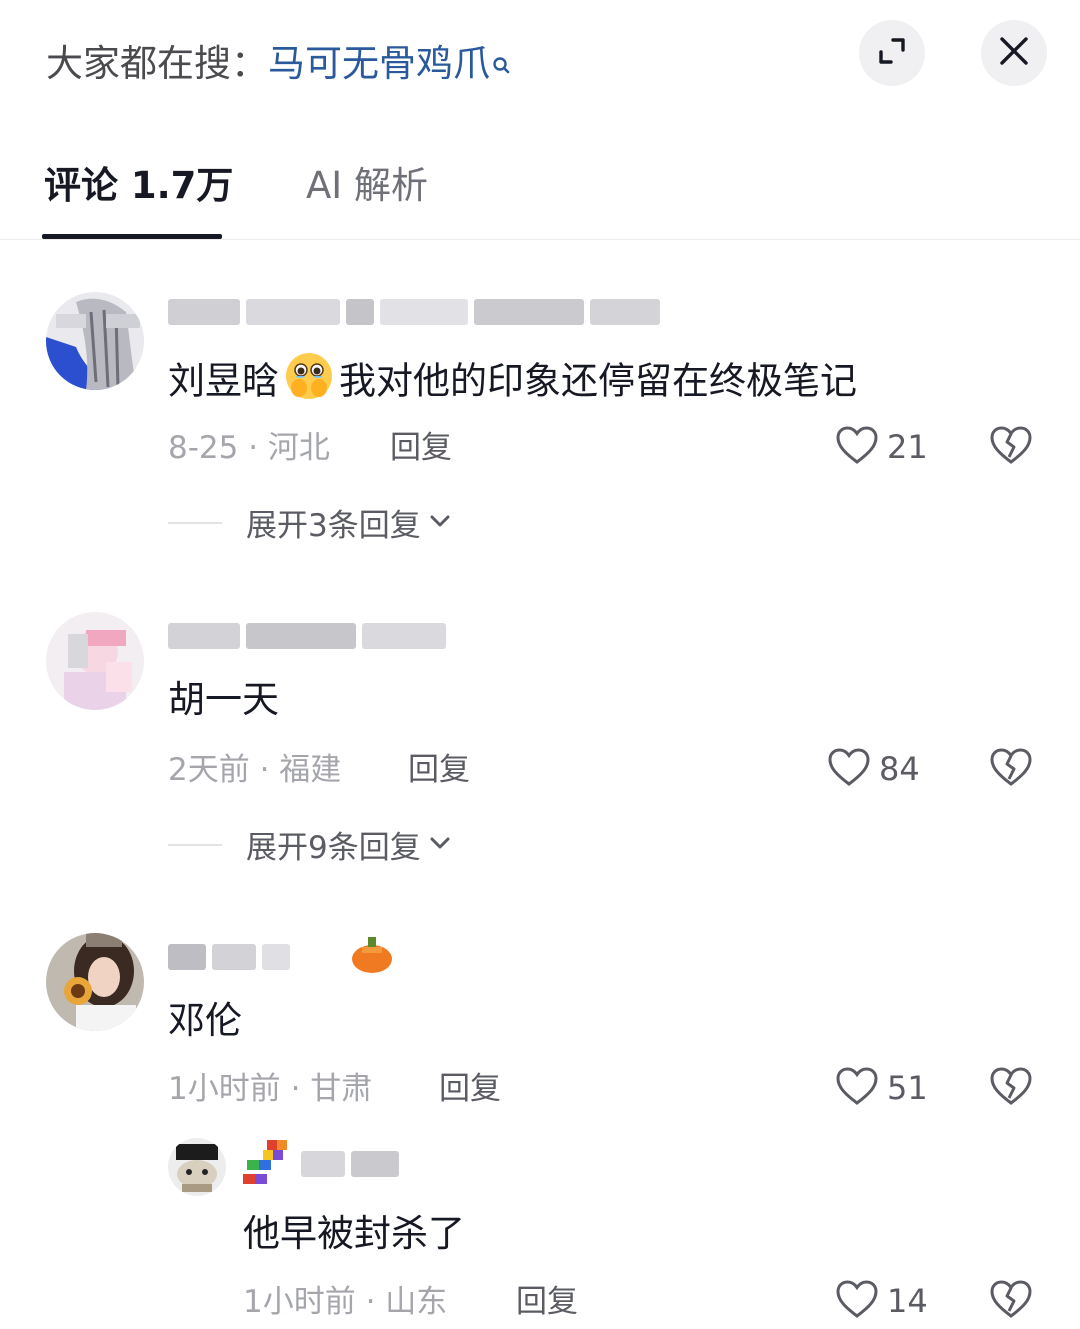 This screenshot has width=1080, height=1329. What do you see at coordinates (333, 526) in the screenshot?
I see `expand-replies-label: 展开3条回复` at bounding box center [333, 526].